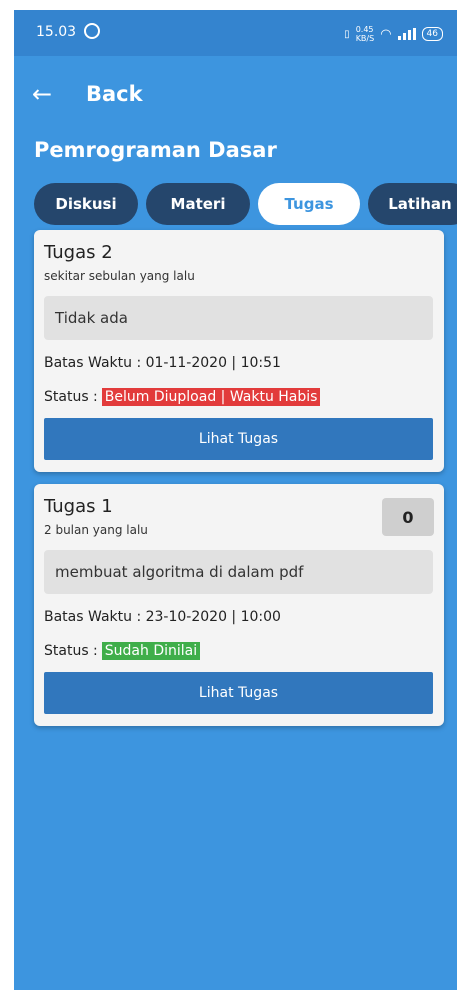 The width and height of the screenshot is (457, 990). What do you see at coordinates (238, 318) in the screenshot?
I see `assignment-description: Tidak ada` at bounding box center [238, 318].